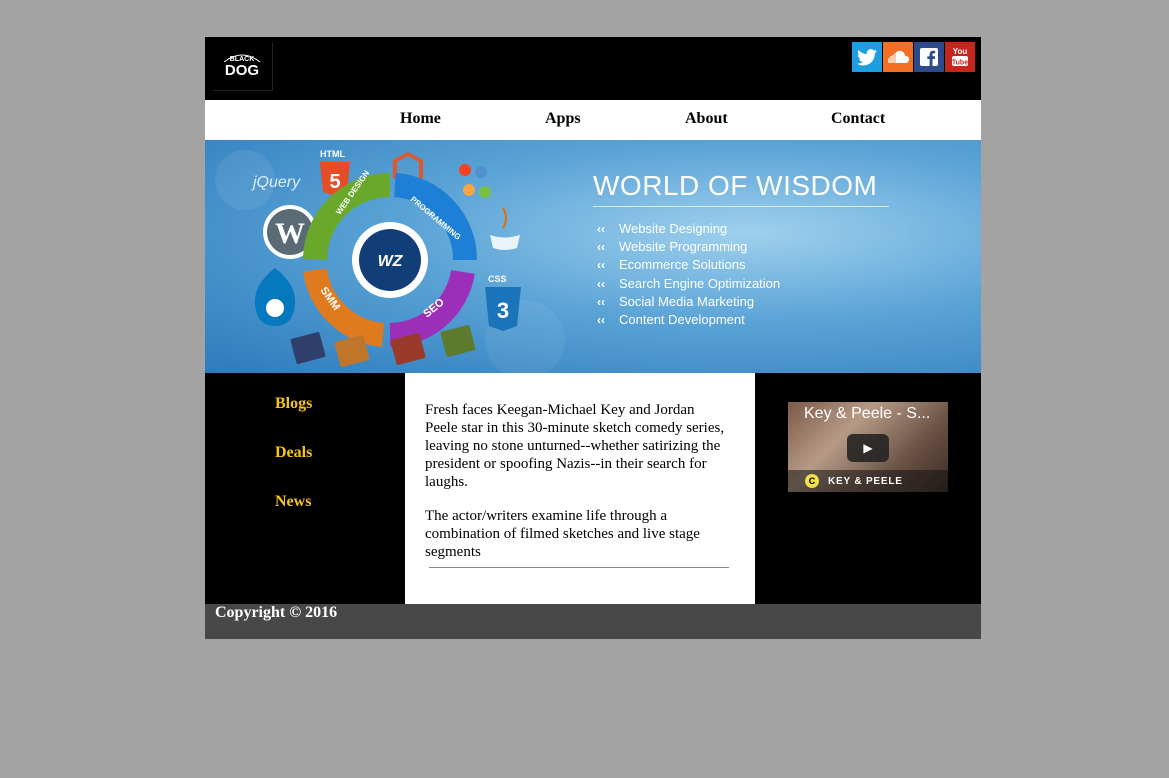  What do you see at coordinates (960, 51) in the screenshot?
I see `svg-text: You` at bounding box center [960, 51].